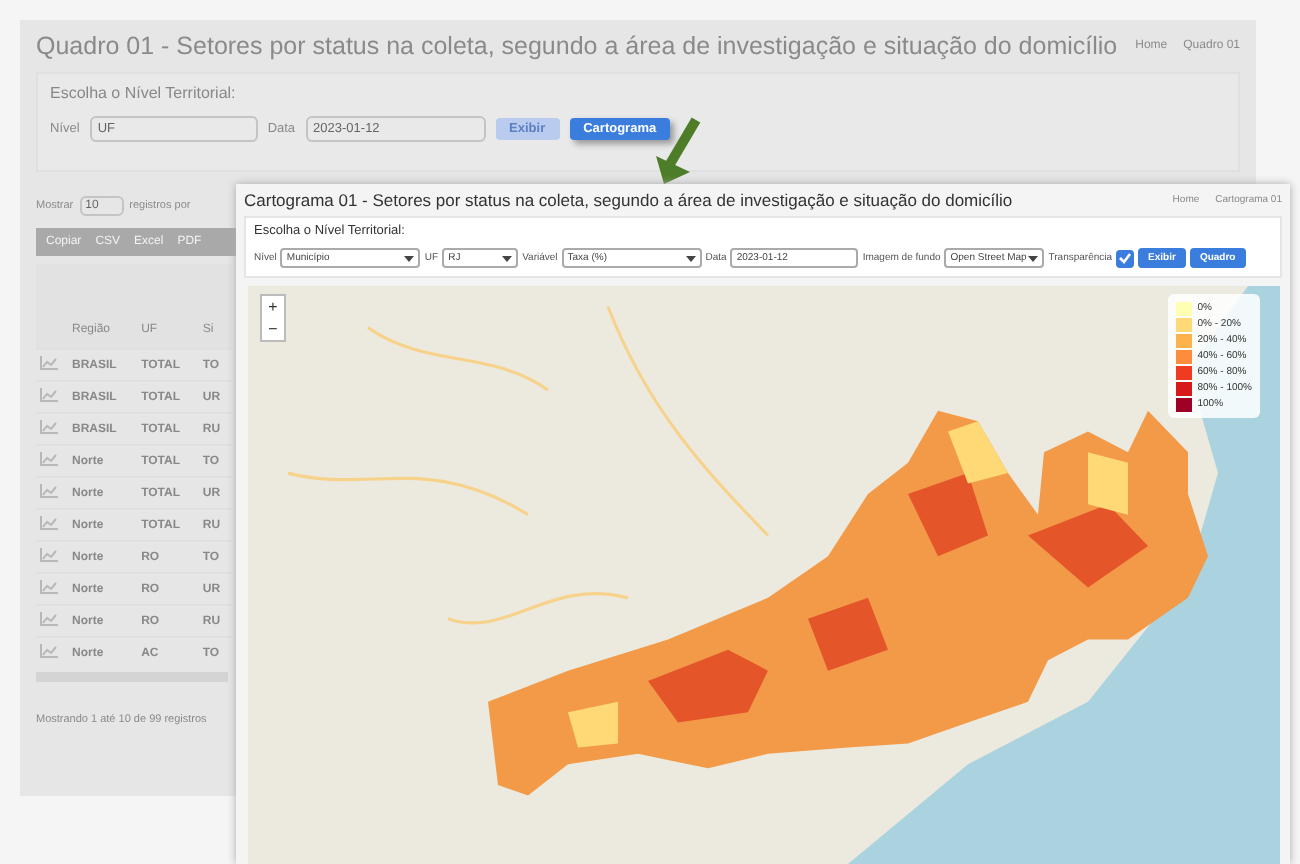 Image resolution: width=1300 pixels, height=864 pixels. Describe the element at coordinates (577, 46) in the screenshot. I see `page-title: Quadro 01 - Setores por status na coleta, segundo a área de investigação e situação do domicílio` at that location.